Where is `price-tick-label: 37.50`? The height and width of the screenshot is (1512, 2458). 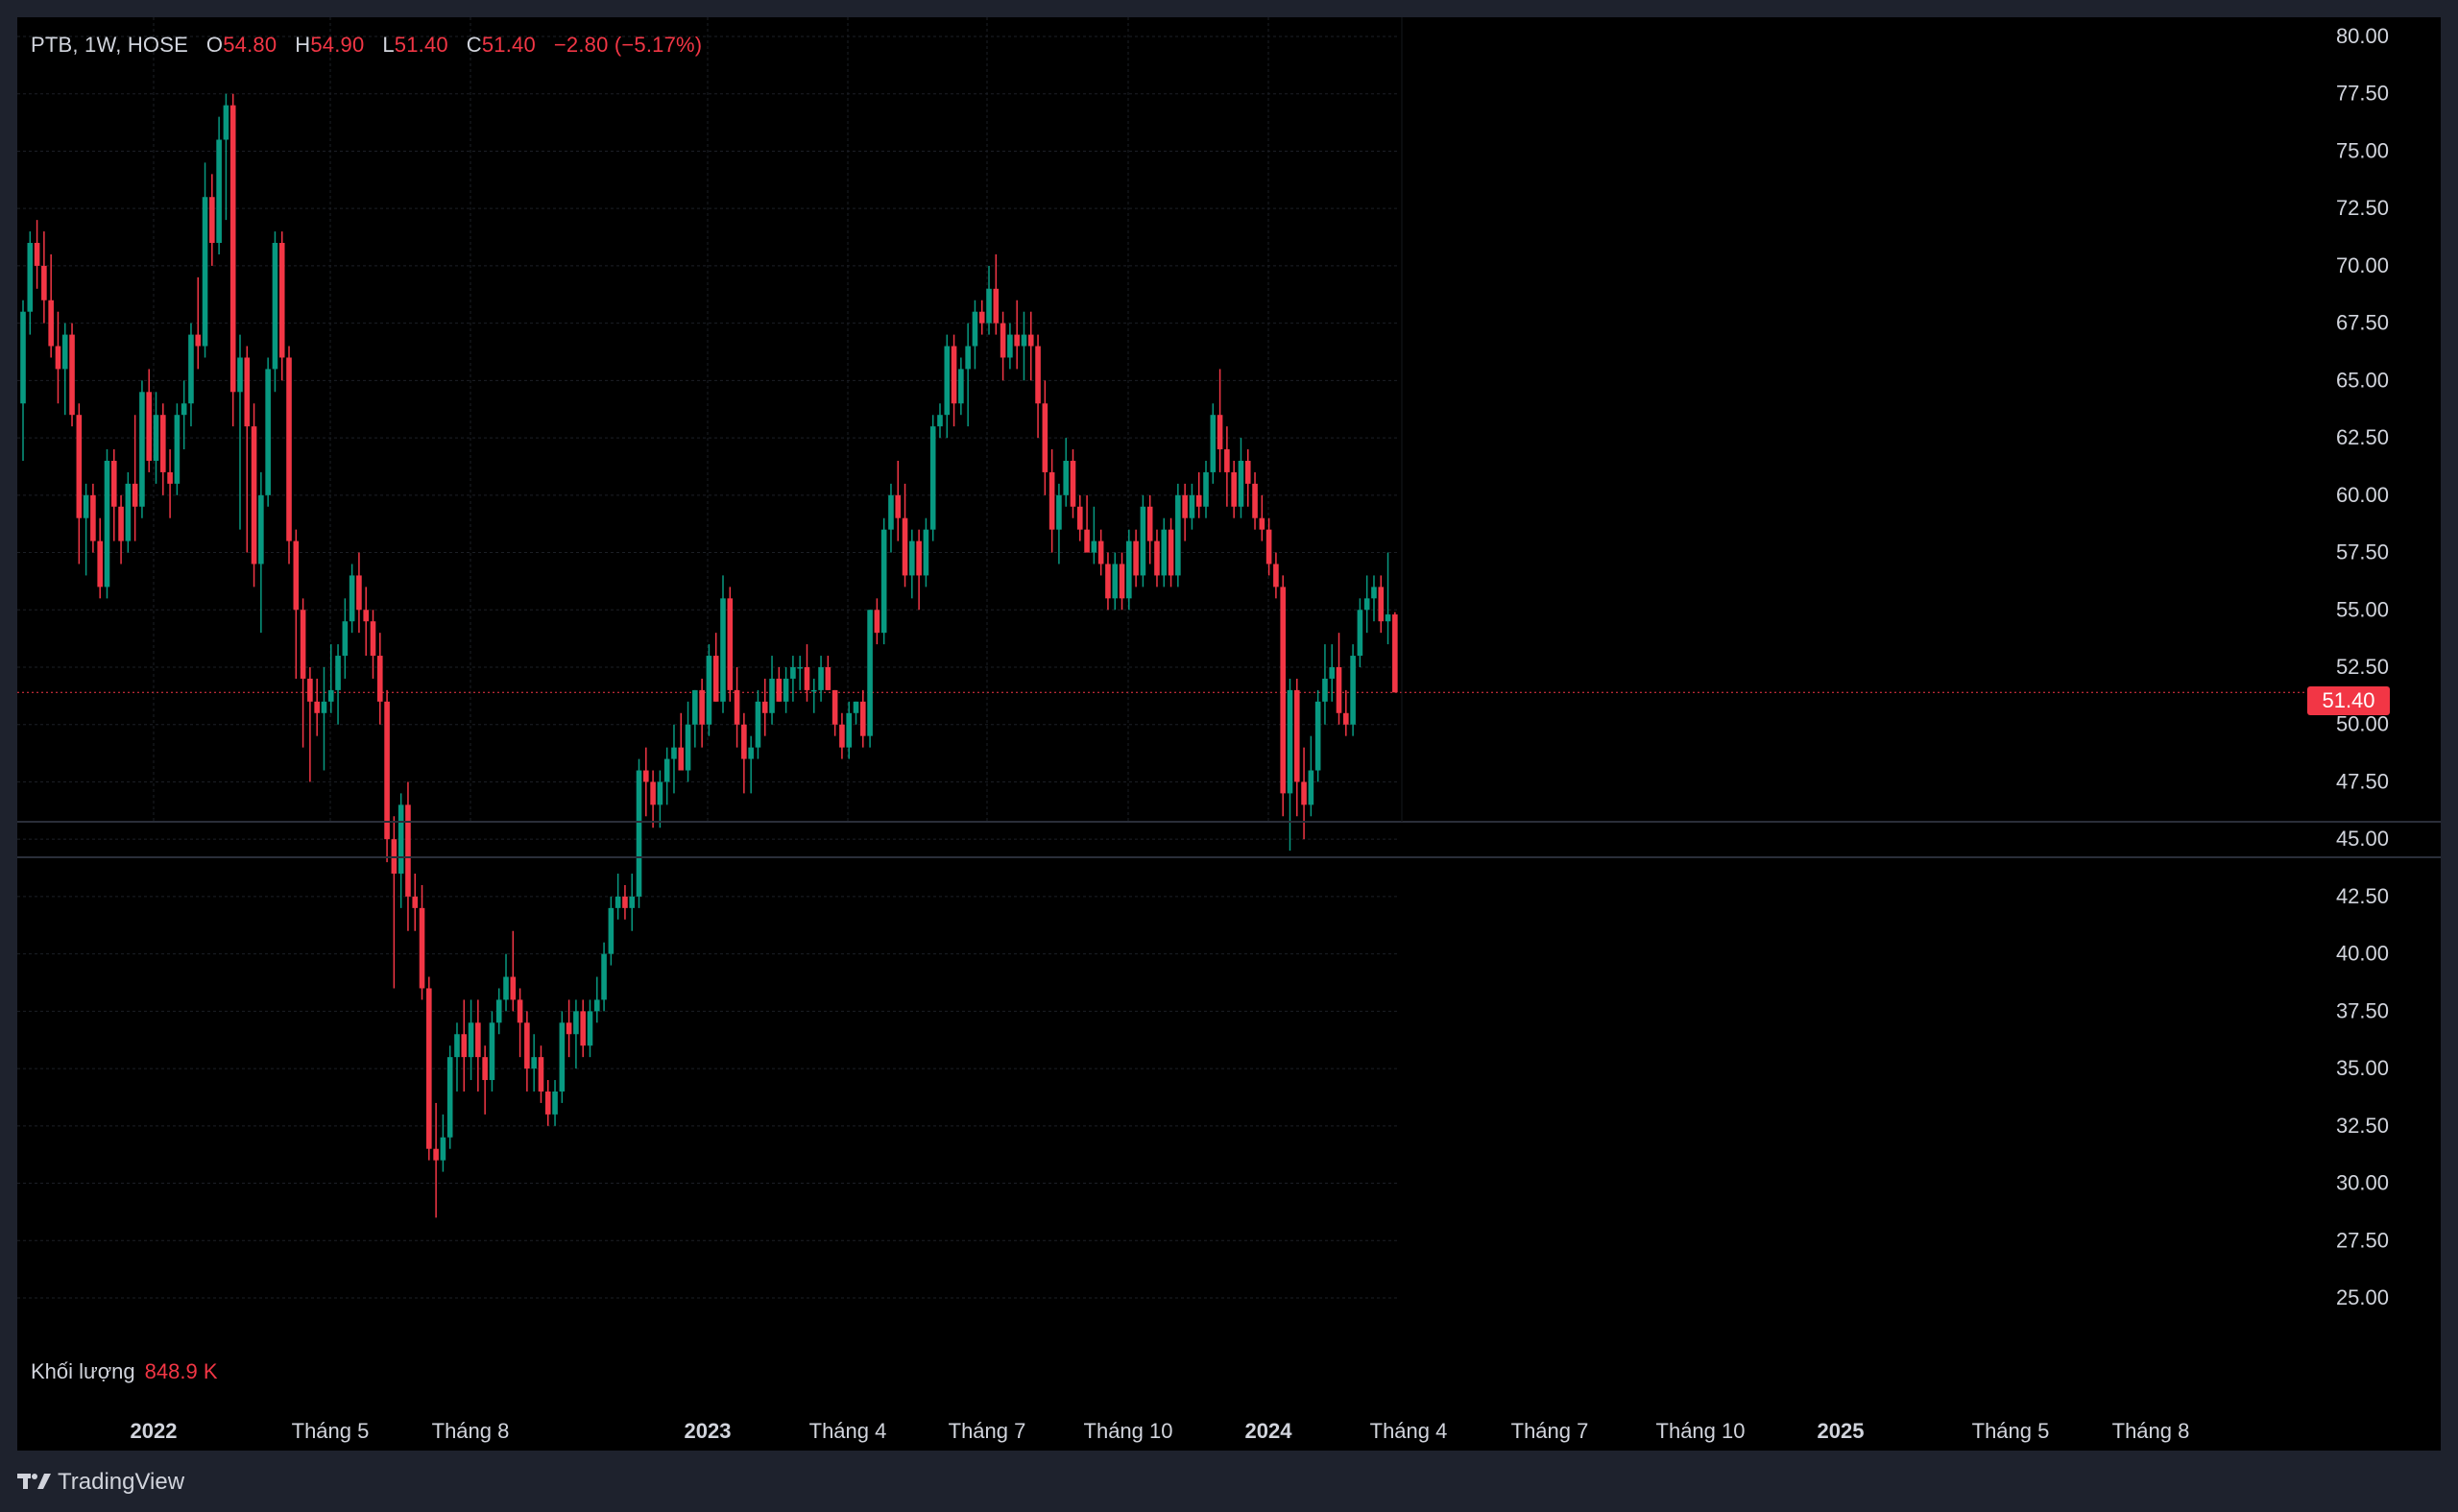
price-tick-label: 37.50 is located at coordinates (2363, 1010).